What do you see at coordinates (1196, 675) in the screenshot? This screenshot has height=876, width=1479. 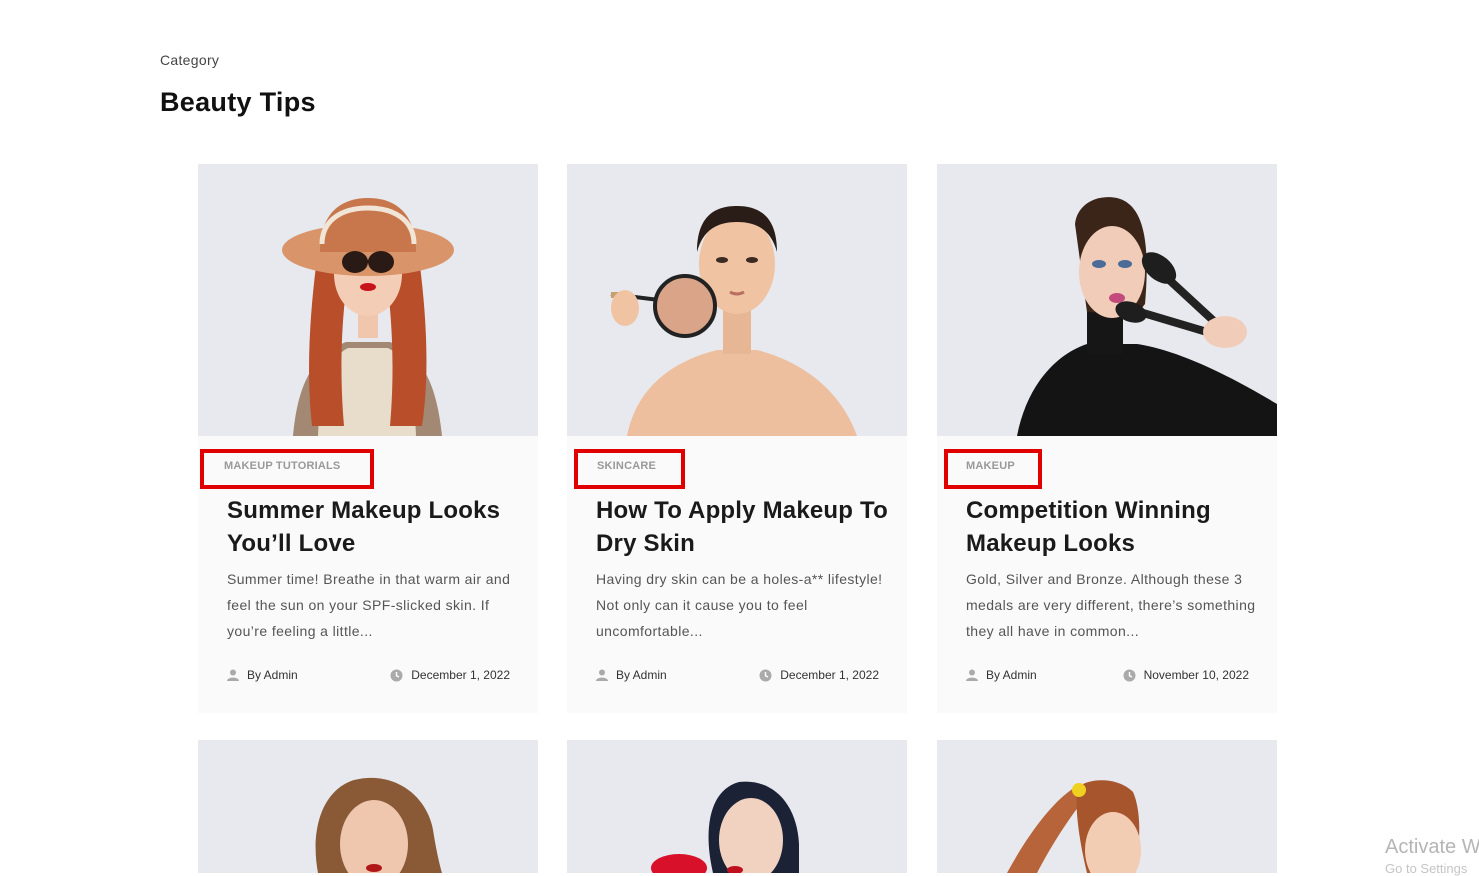 I see `date-text: November 10, 2022` at bounding box center [1196, 675].